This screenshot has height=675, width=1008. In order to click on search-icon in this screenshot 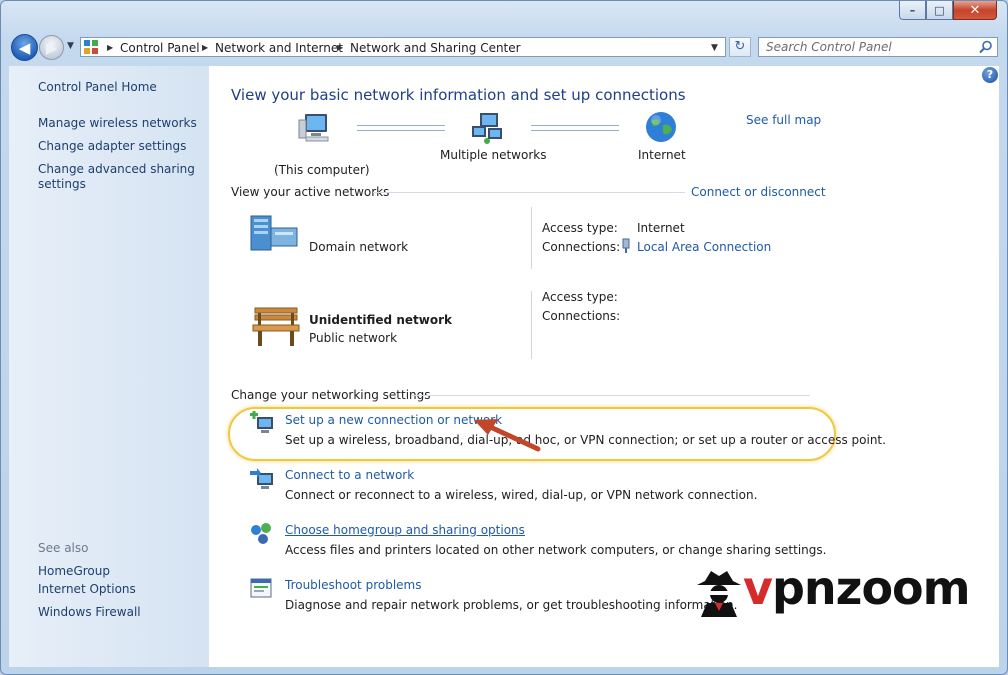, I will do `click(986, 47)`.